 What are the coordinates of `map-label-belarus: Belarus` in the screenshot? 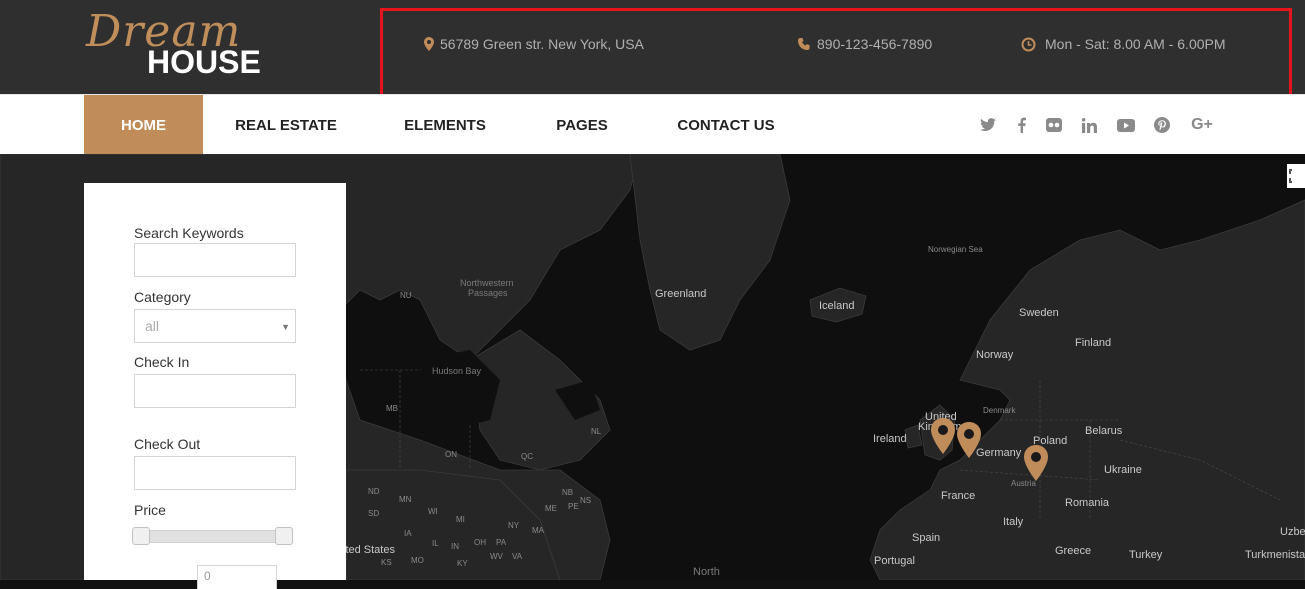 It's located at (1104, 431).